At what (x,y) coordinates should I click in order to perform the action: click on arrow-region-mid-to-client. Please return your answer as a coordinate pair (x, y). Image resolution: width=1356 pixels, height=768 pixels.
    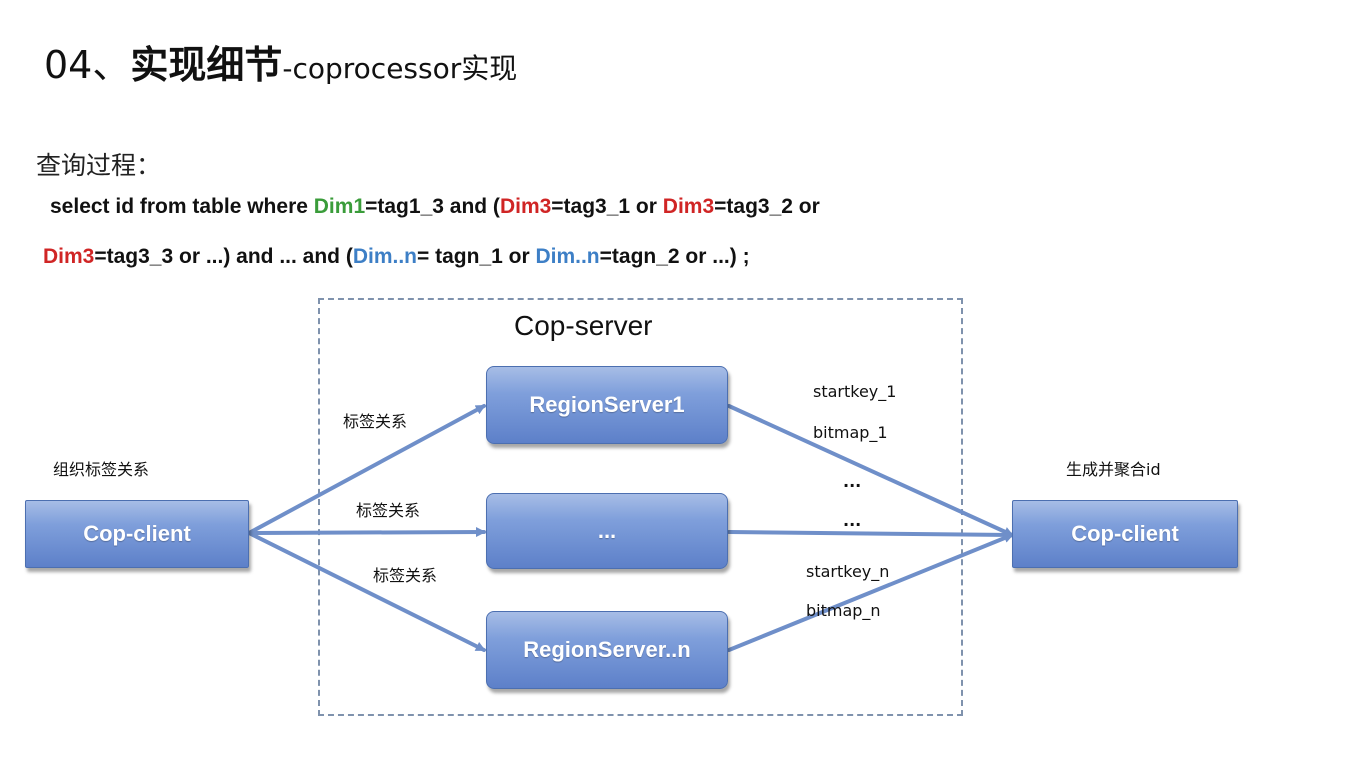
    Looking at the image, I should click on (870, 534).